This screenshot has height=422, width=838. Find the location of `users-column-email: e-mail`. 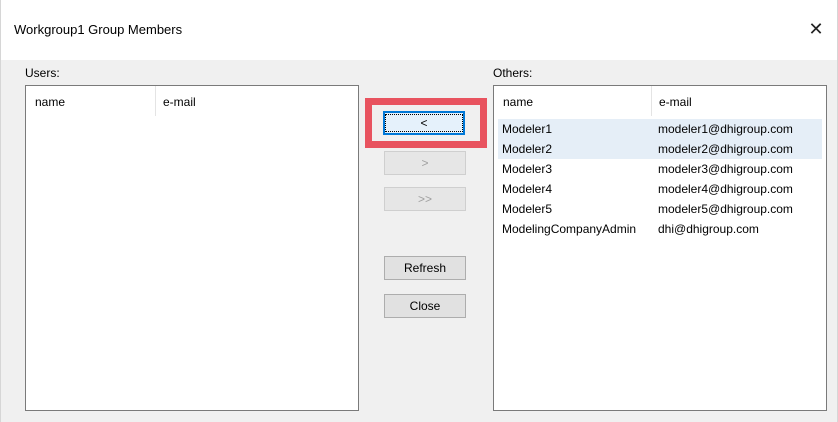

users-column-email: e-mail is located at coordinates (179, 102).